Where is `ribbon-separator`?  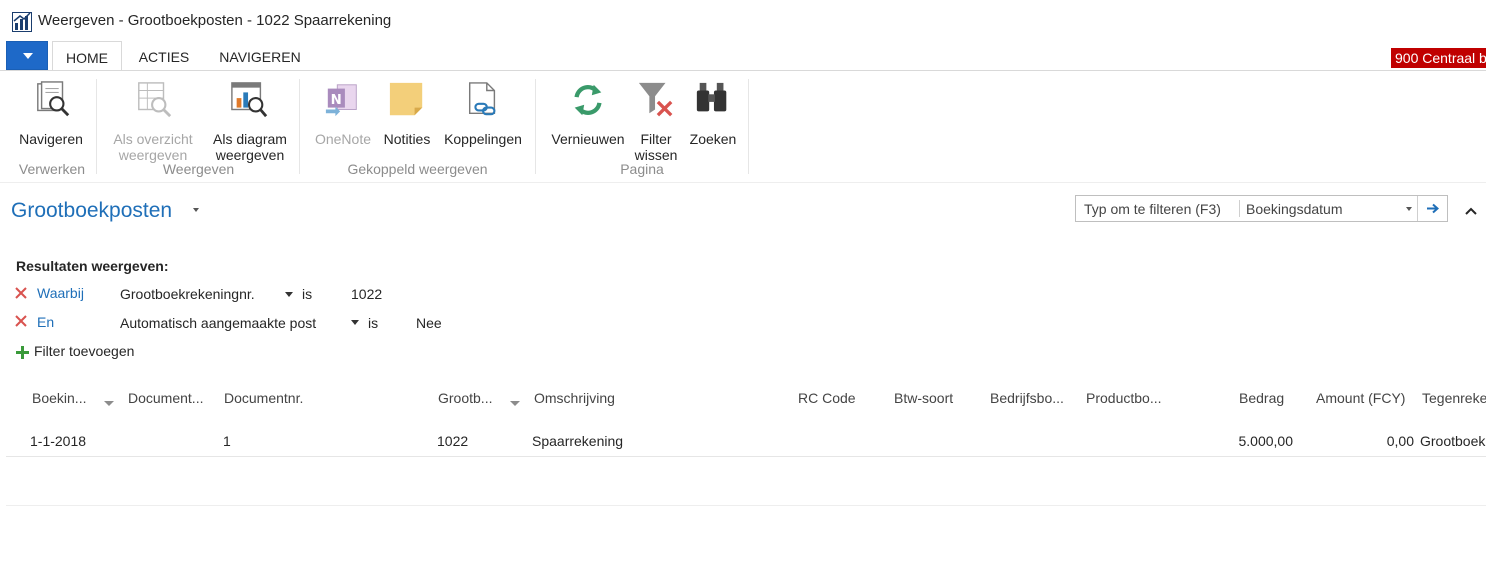 ribbon-separator is located at coordinates (748, 126).